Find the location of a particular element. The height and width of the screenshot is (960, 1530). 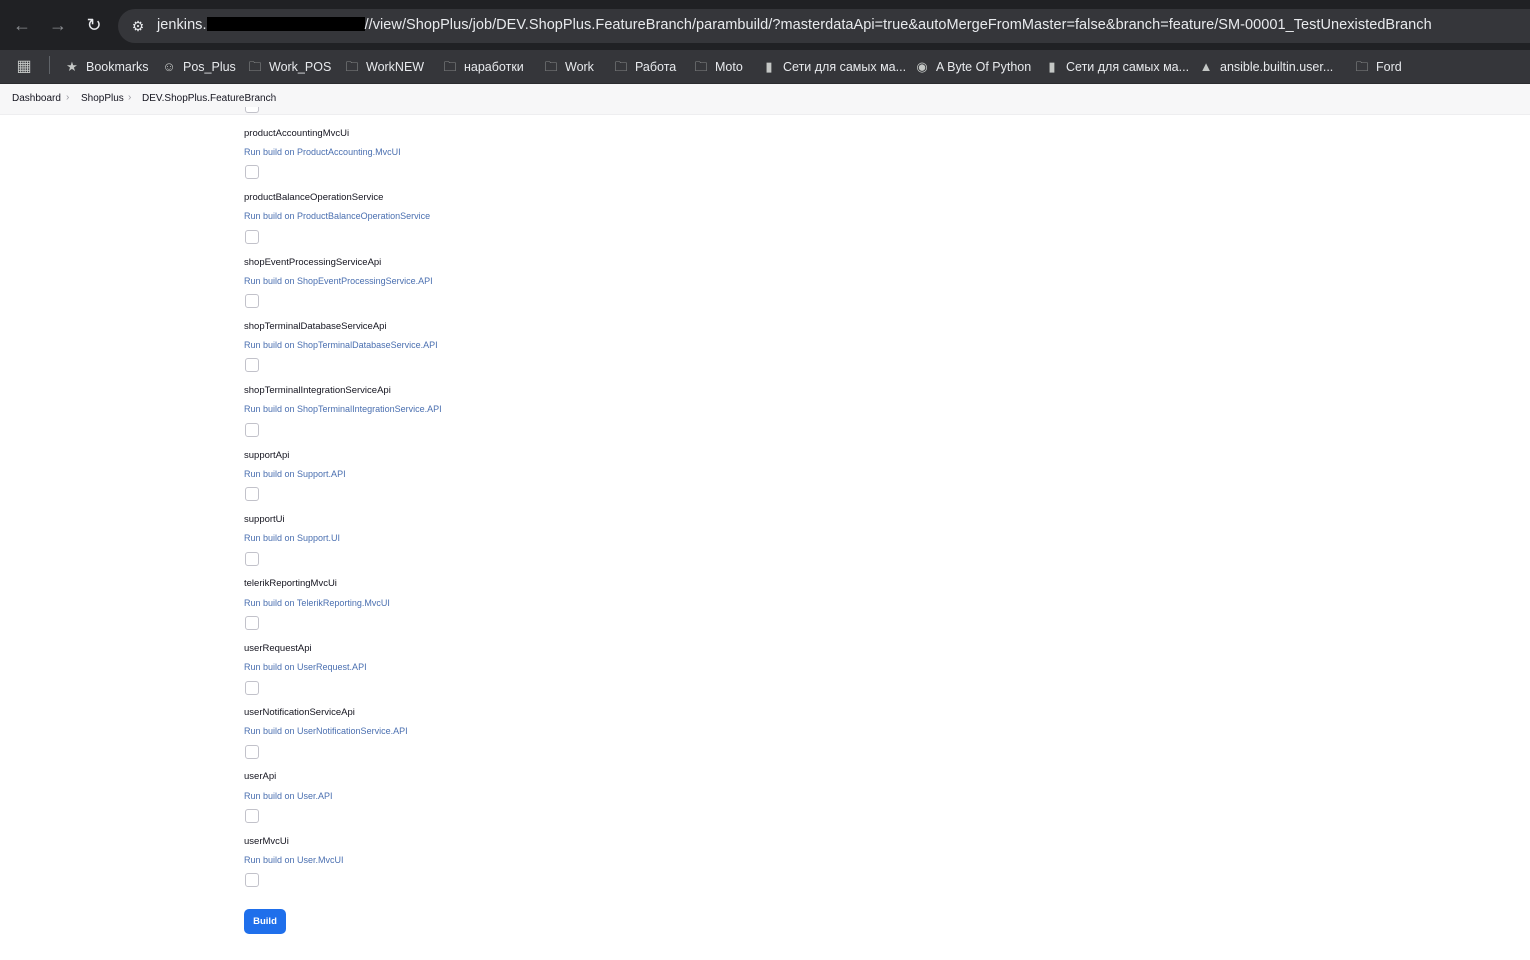

param-description: Run build on Support.UI is located at coordinates (292, 538).